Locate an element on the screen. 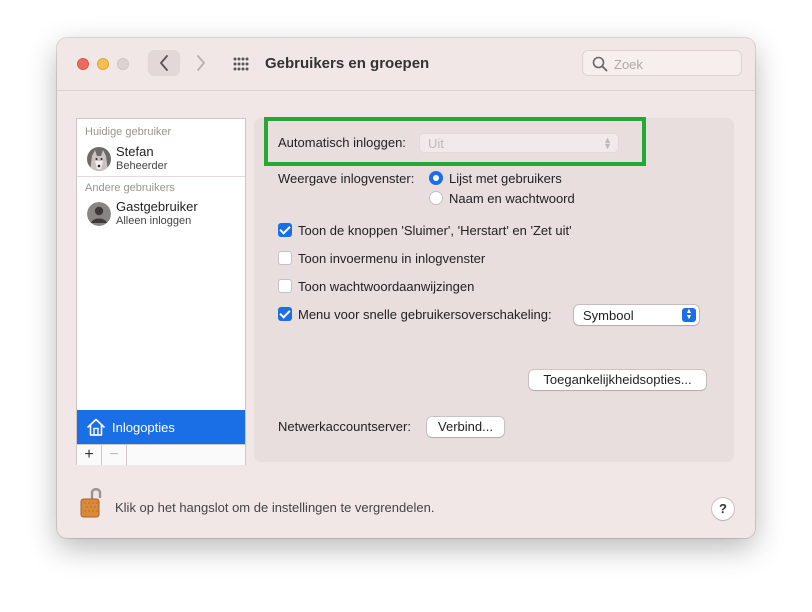 The height and width of the screenshot is (612, 812). radio-name-password-label: Naam en wachtwoord is located at coordinates (512, 198).